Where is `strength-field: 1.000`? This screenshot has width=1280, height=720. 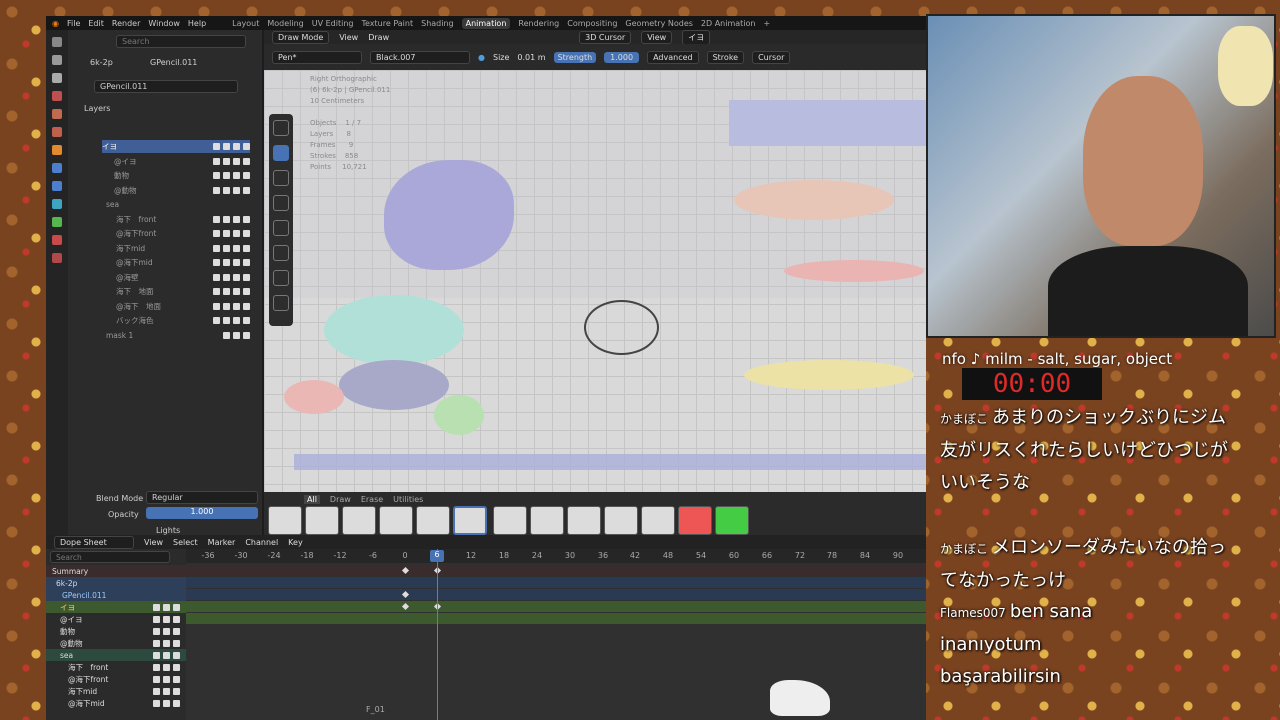
strength-field: 1.000 is located at coordinates (622, 57).